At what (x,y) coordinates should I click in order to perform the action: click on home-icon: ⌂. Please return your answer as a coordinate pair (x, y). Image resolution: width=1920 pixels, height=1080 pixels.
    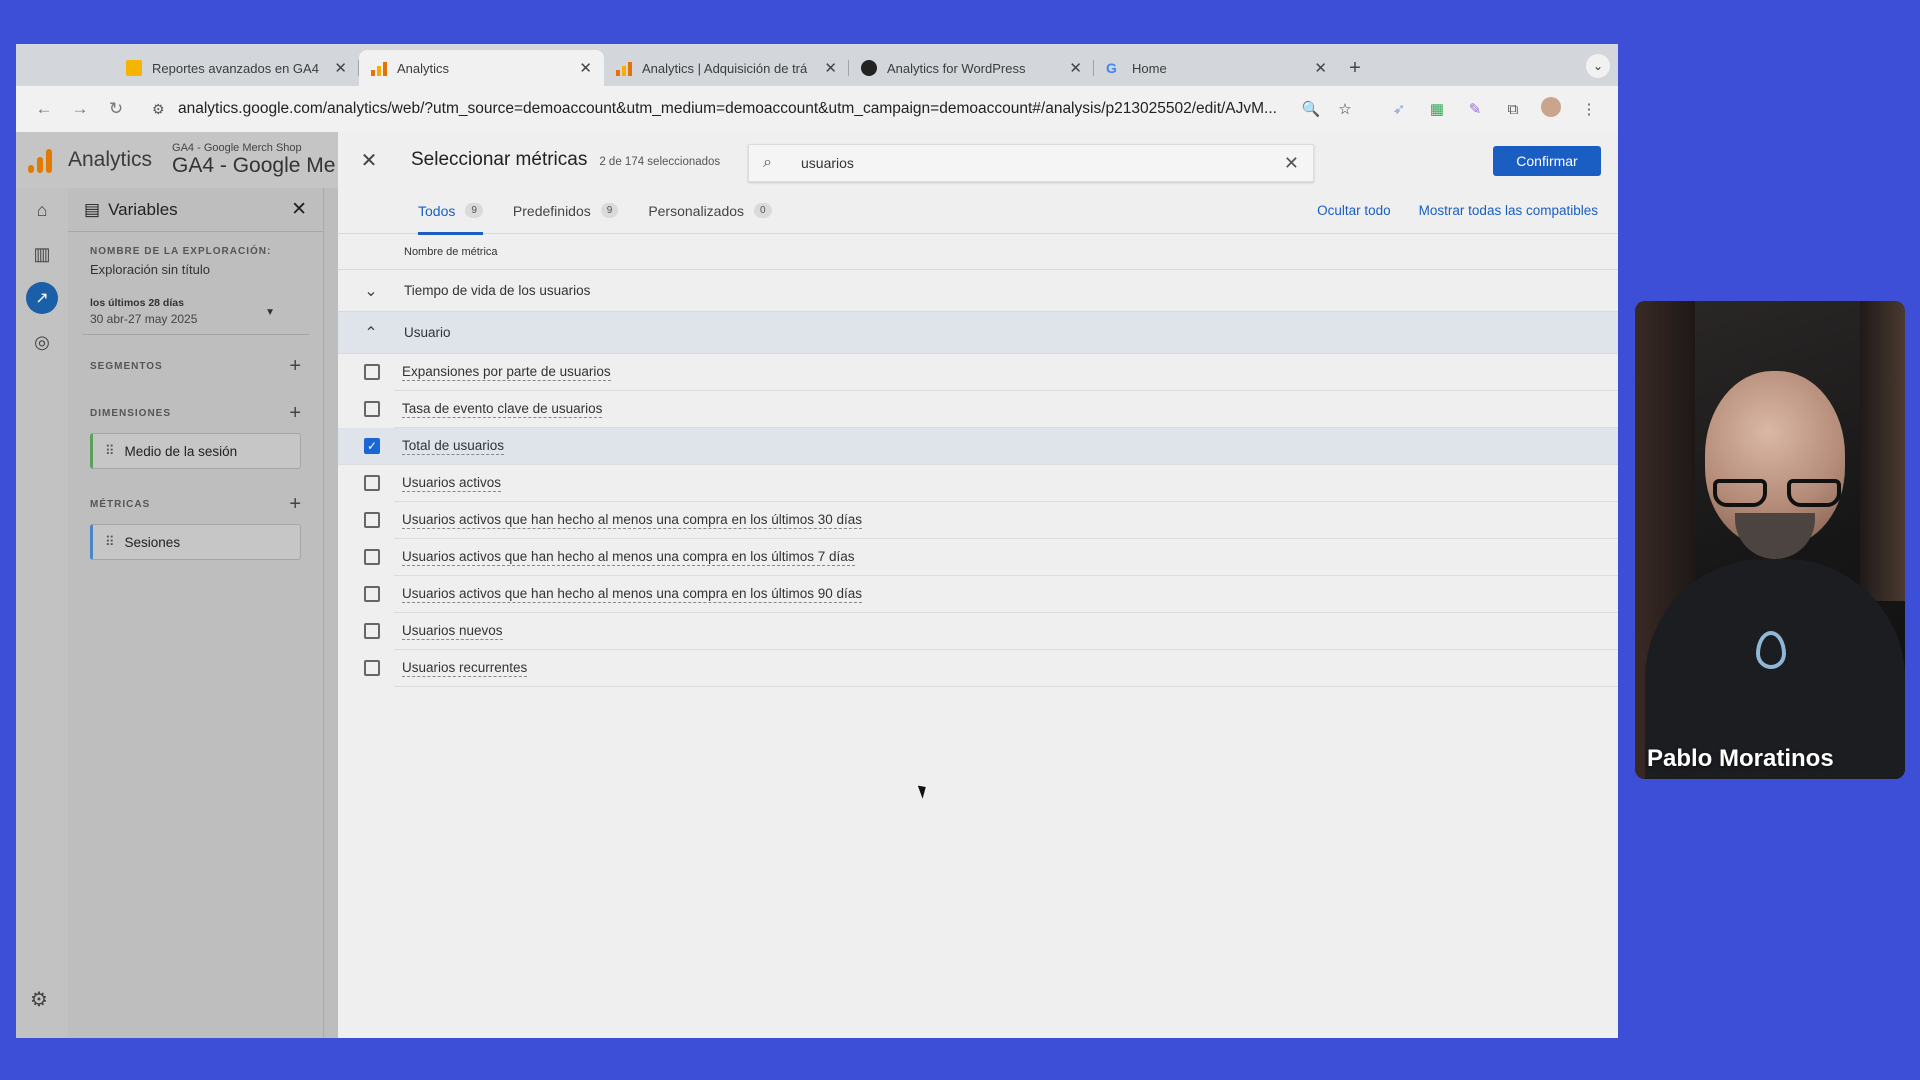
    Looking at the image, I should click on (42, 210).